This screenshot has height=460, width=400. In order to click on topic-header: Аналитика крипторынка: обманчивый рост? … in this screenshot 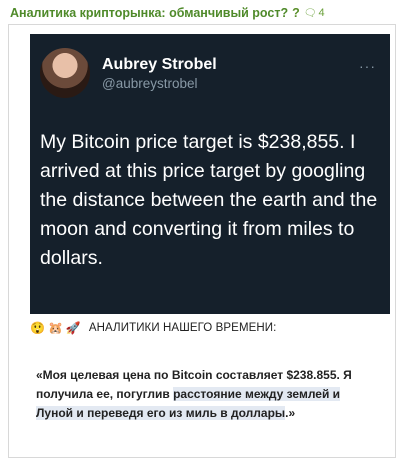, I will do `click(202, 13)`.